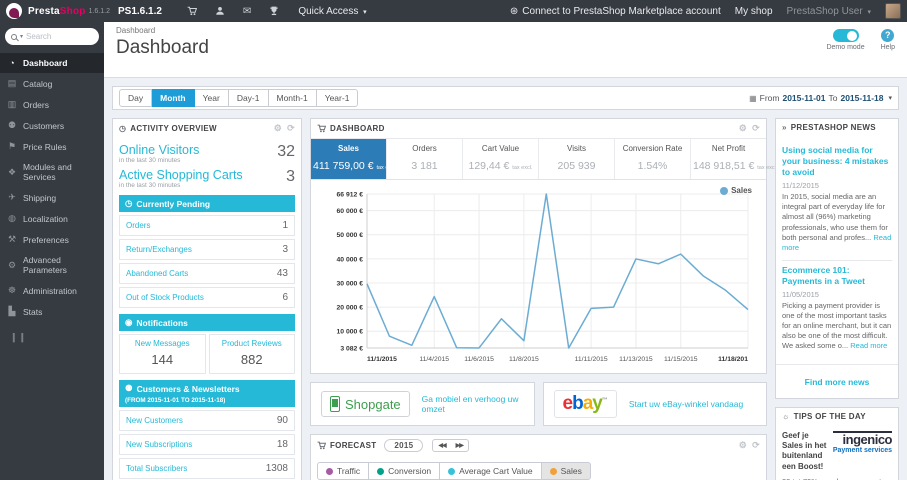  What do you see at coordinates (434, 359) in the screenshot?
I see `svg-text: 11/4/2015` at bounding box center [434, 359].